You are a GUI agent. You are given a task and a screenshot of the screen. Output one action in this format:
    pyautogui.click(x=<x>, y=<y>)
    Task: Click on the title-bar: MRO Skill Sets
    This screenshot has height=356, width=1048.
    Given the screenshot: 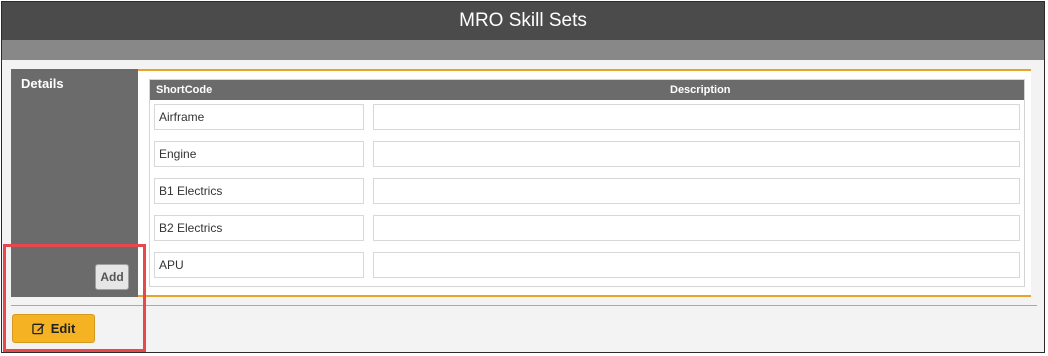 What is the action you would take?
    pyautogui.click(x=523, y=21)
    